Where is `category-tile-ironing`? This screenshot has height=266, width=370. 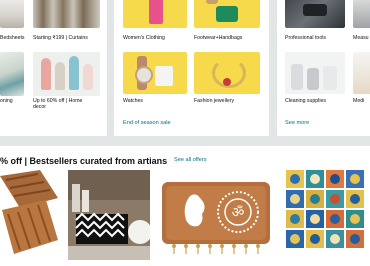
category-tile-ironing is located at coordinates (12, 75).